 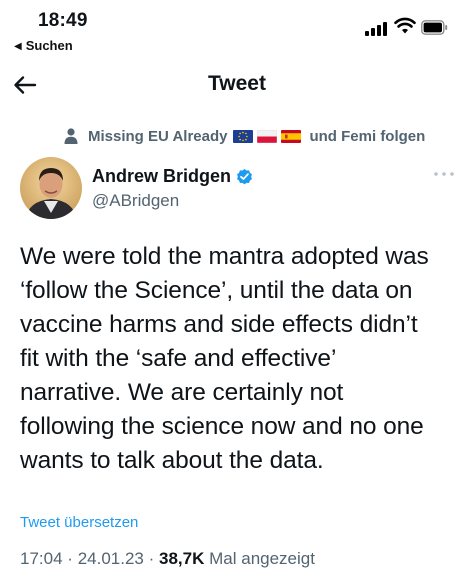 I want to click on avatar-image, so click(x=51, y=188).